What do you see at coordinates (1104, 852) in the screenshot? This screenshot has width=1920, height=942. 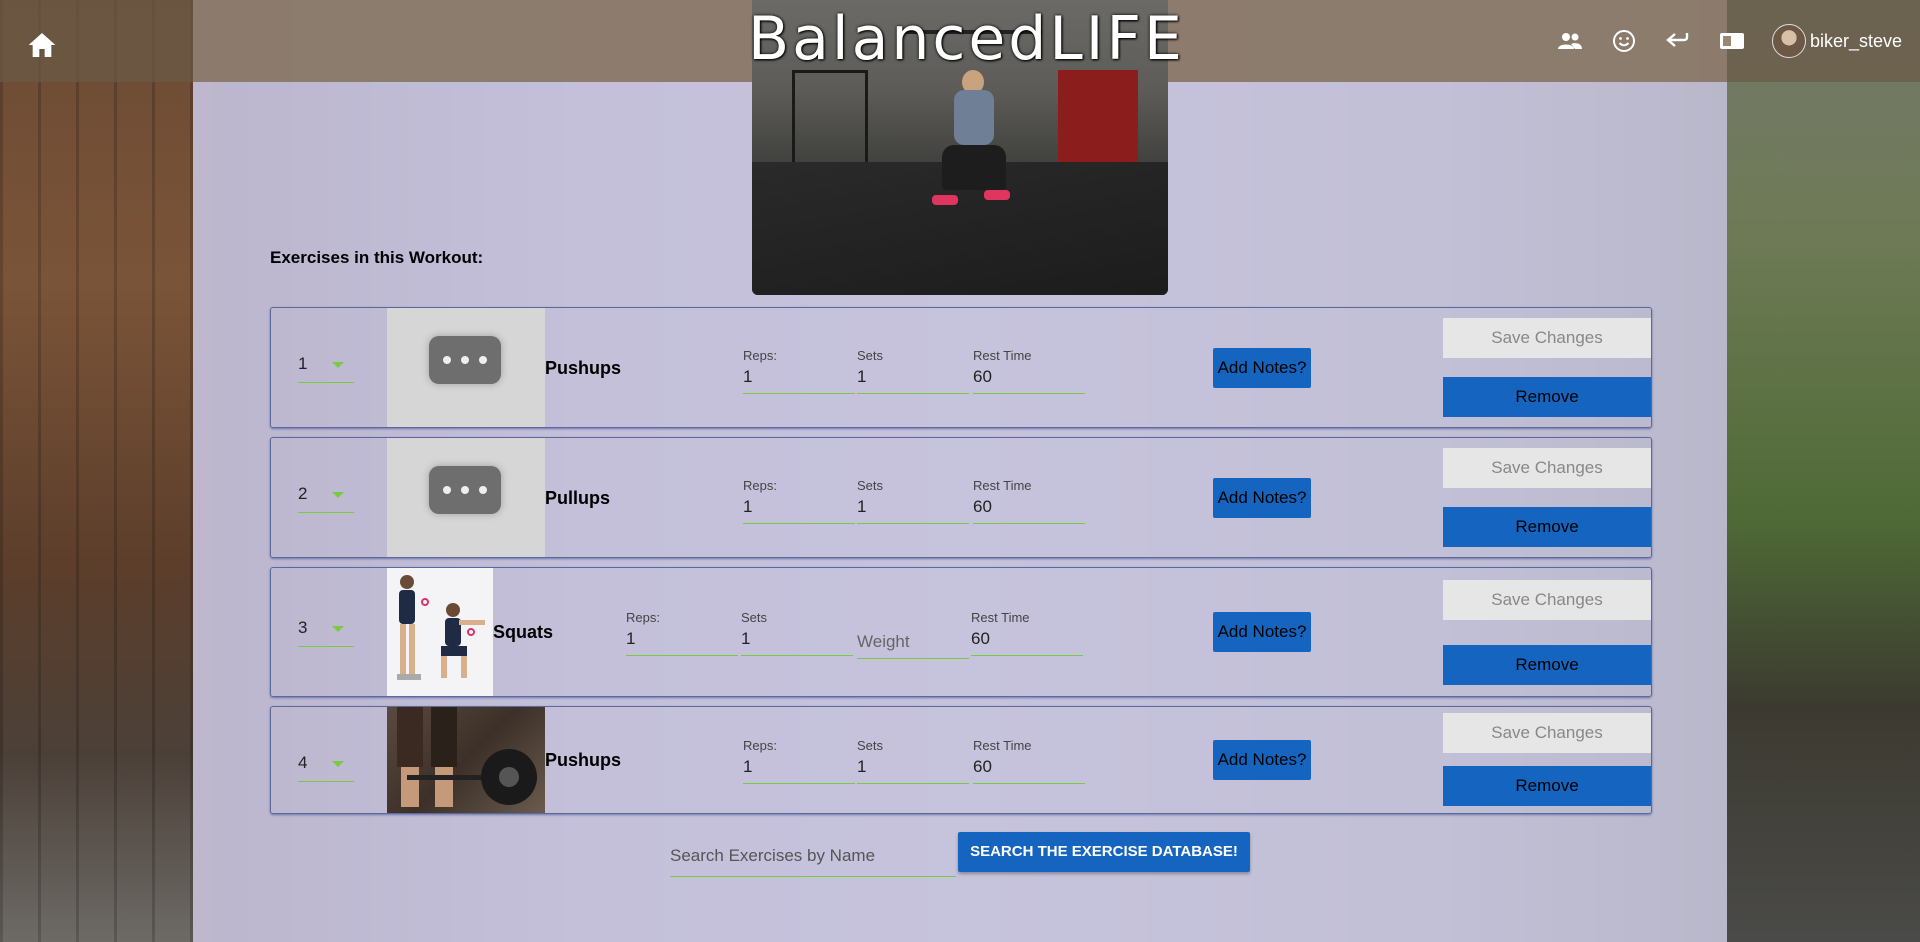 I see `search-database-button: SEARCH THE EXERCISE DATABASE!` at bounding box center [1104, 852].